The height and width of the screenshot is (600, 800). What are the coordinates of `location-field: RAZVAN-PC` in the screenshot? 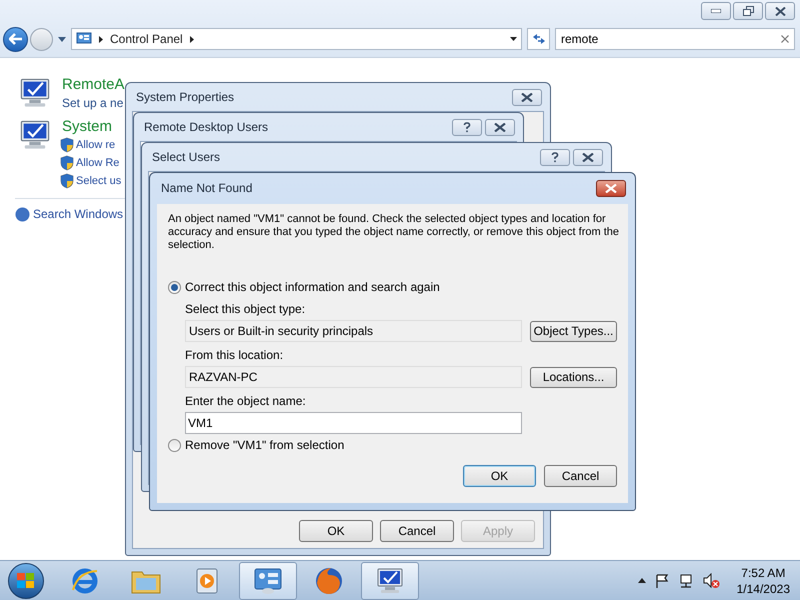 It's located at (353, 377).